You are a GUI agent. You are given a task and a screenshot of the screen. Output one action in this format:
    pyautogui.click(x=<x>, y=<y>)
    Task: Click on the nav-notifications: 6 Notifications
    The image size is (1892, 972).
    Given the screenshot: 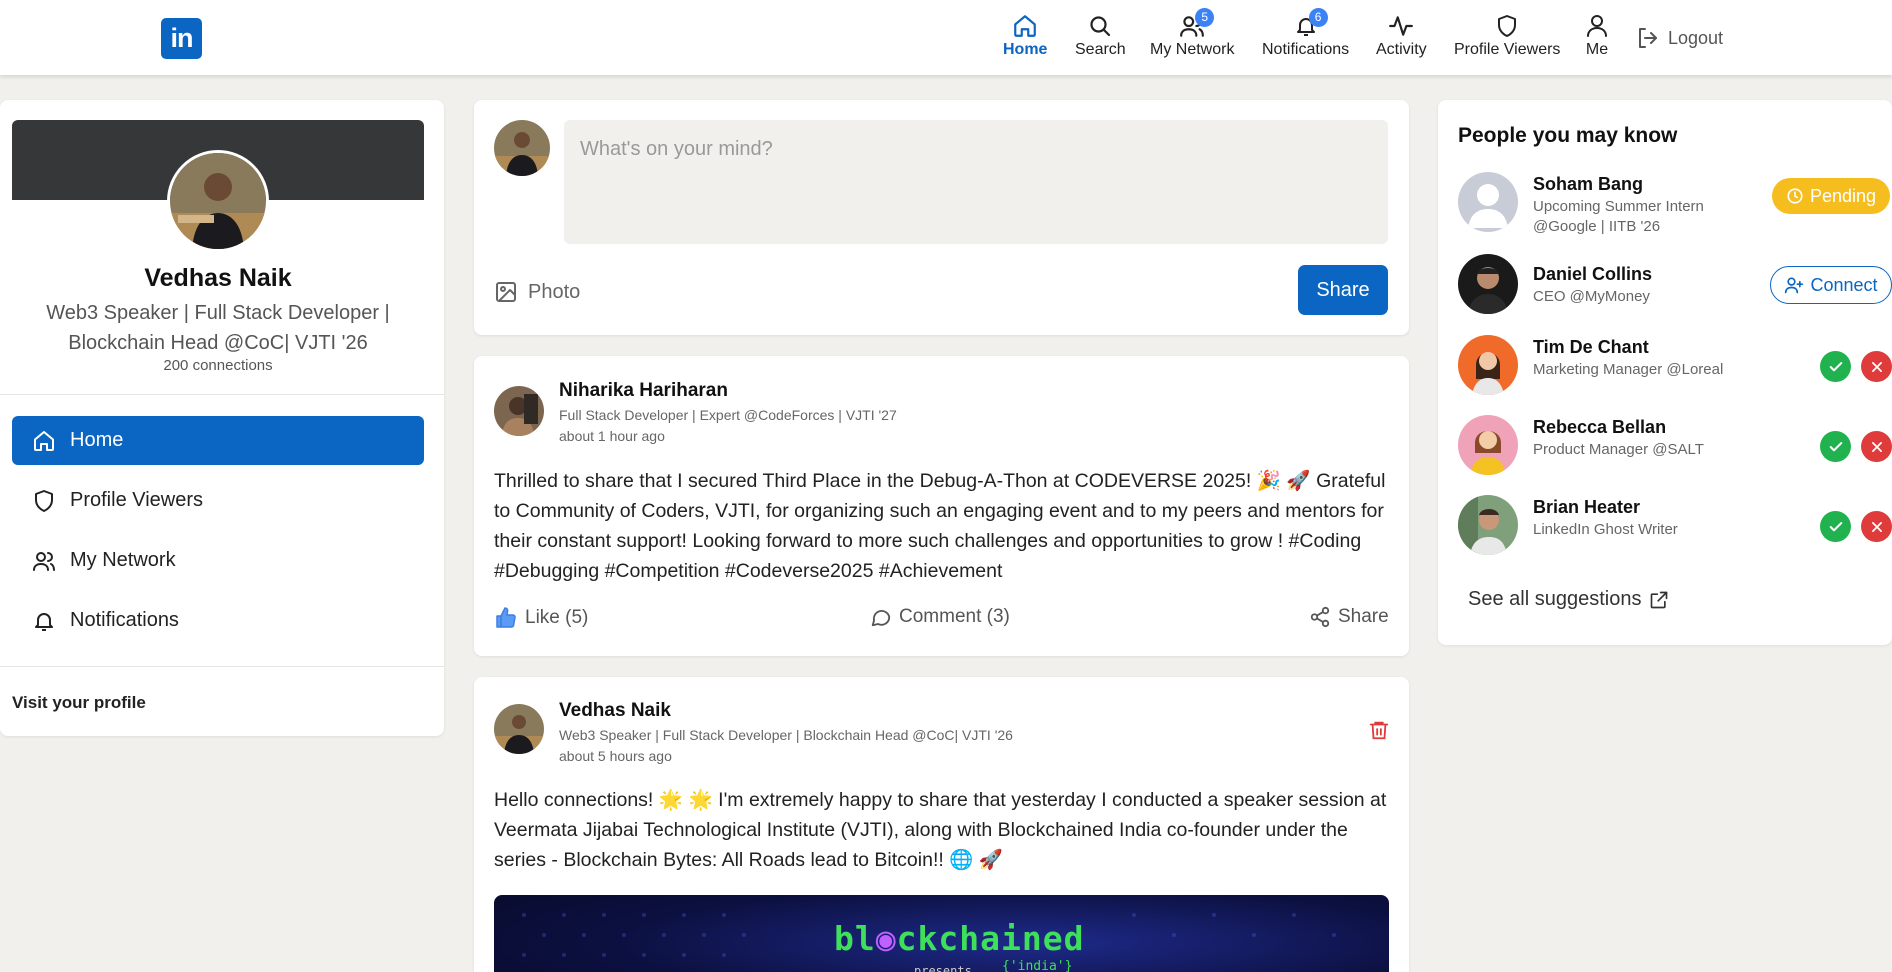 What is the action you would take?
    pyautogui.click(x=1306, y=35)
    